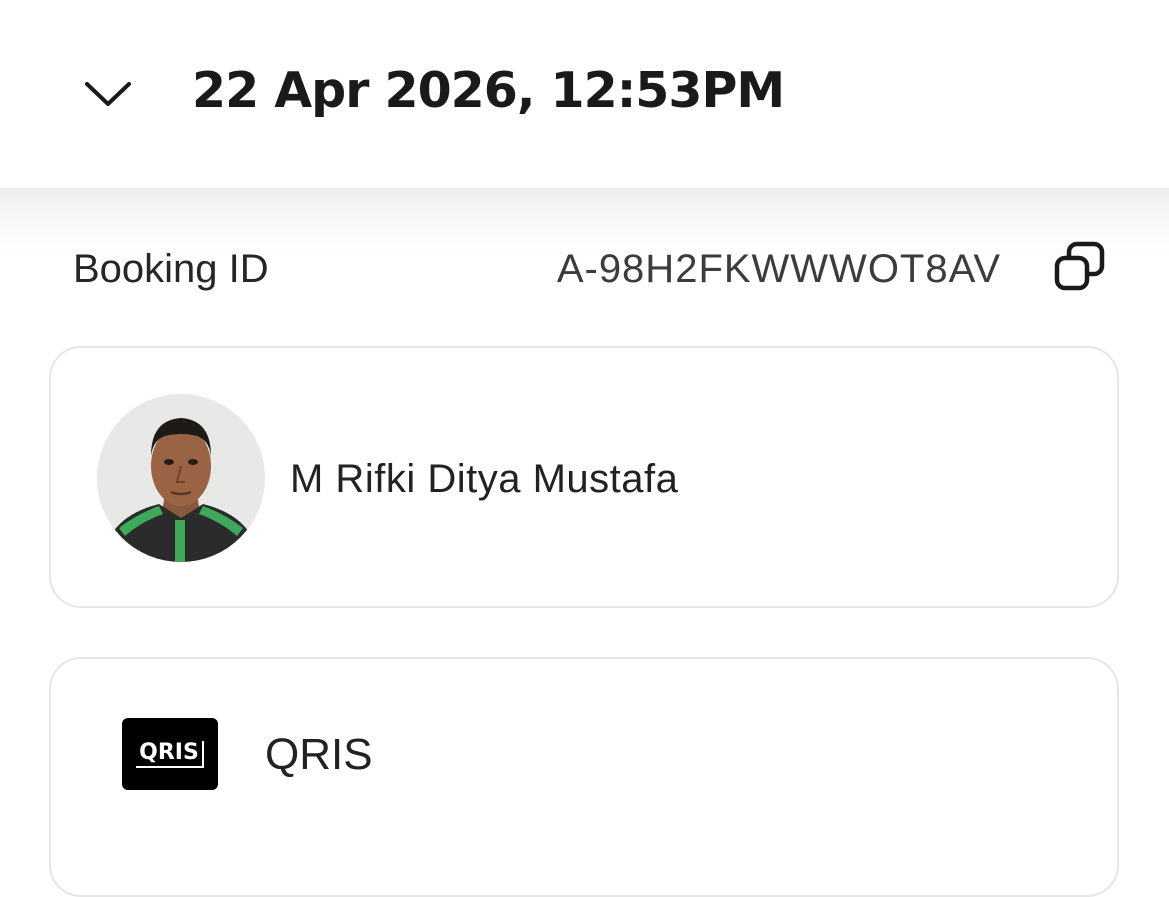 The image size is (1169, 897). I want to click on page-title: 22 Apr 2026, 12:53PM, so click(488, 90).